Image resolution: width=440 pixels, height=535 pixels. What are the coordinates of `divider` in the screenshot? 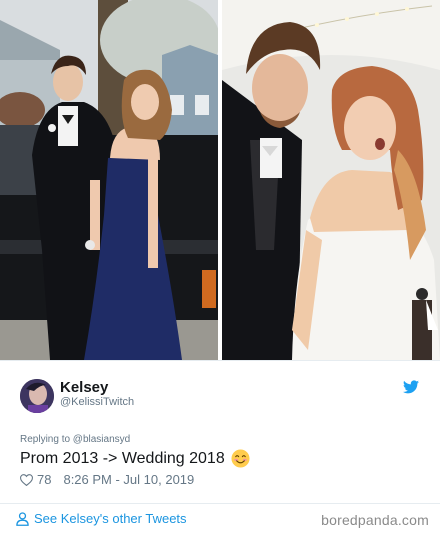 It's located at (220, 360).